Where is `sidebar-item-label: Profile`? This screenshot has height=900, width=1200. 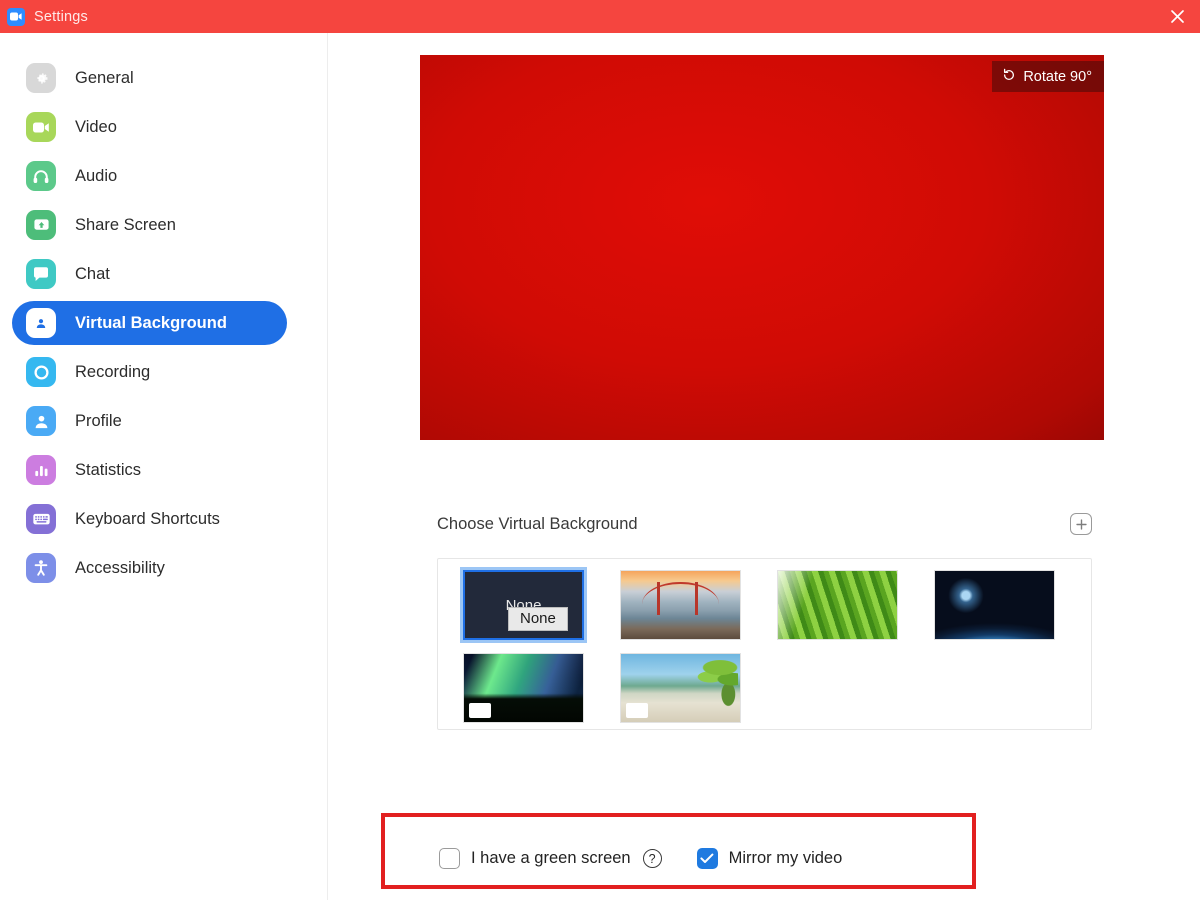 sidebar-item-label: Profile is located at coordinates (98, 420).